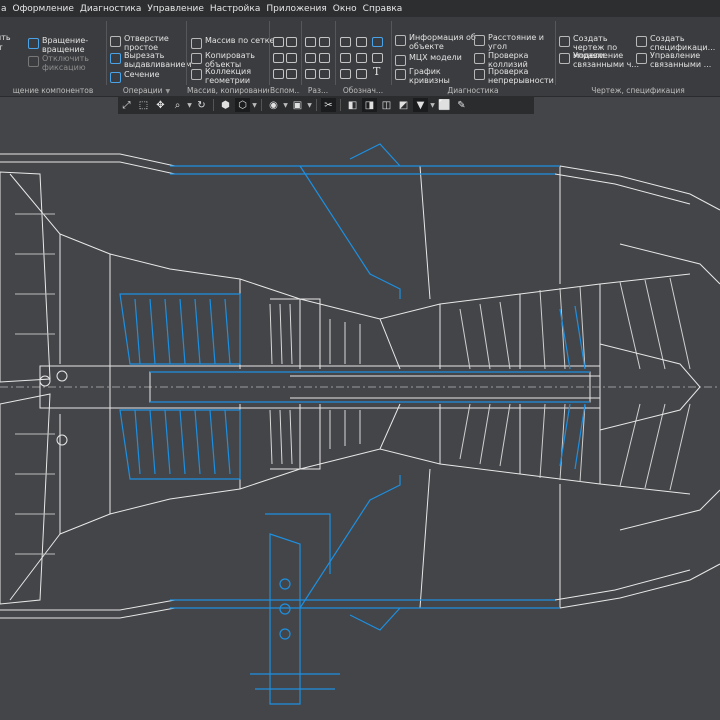 The width and height of the screenshot is (720, 720). I want to click on curvature-graph-label: График кривизны, so click(429, 76).